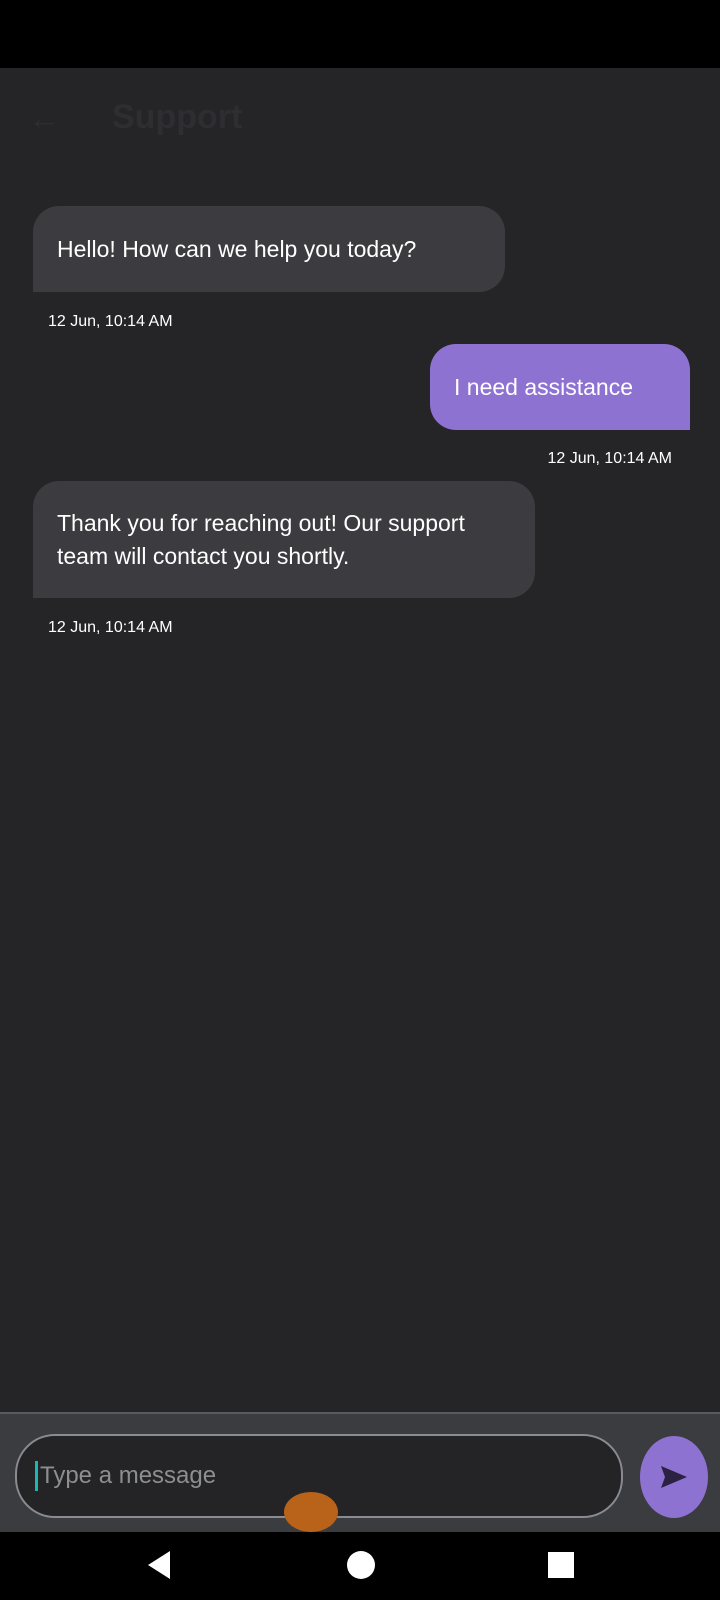  Describe the element at coordinates (360, 118) in the screenshot. I see `header: ← Support` at that location.